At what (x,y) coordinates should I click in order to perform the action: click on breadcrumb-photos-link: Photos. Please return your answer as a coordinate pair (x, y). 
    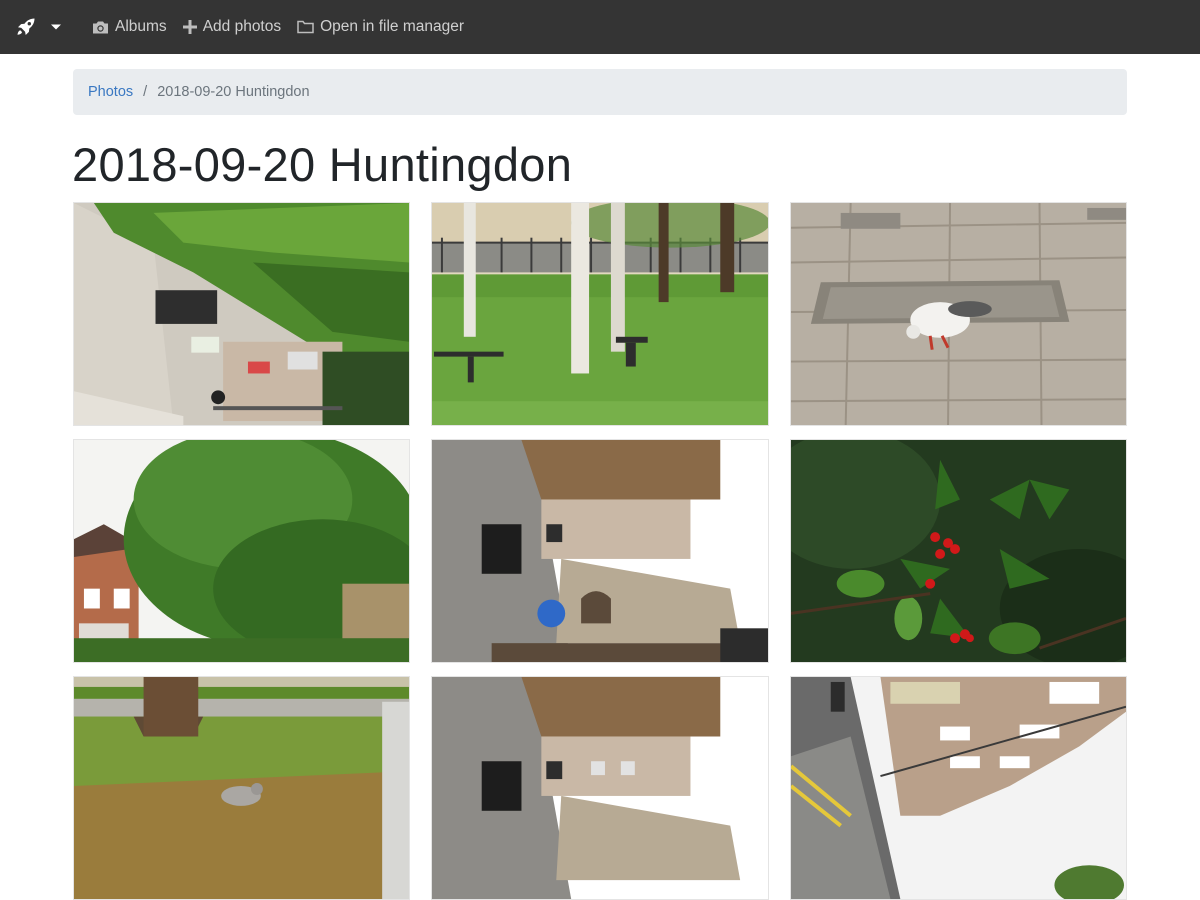
    Looking at the image, I should click on (110, 92).